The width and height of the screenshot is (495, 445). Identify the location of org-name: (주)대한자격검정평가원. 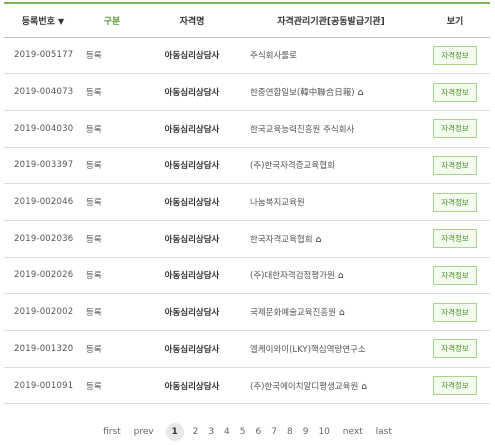
(292, 276).